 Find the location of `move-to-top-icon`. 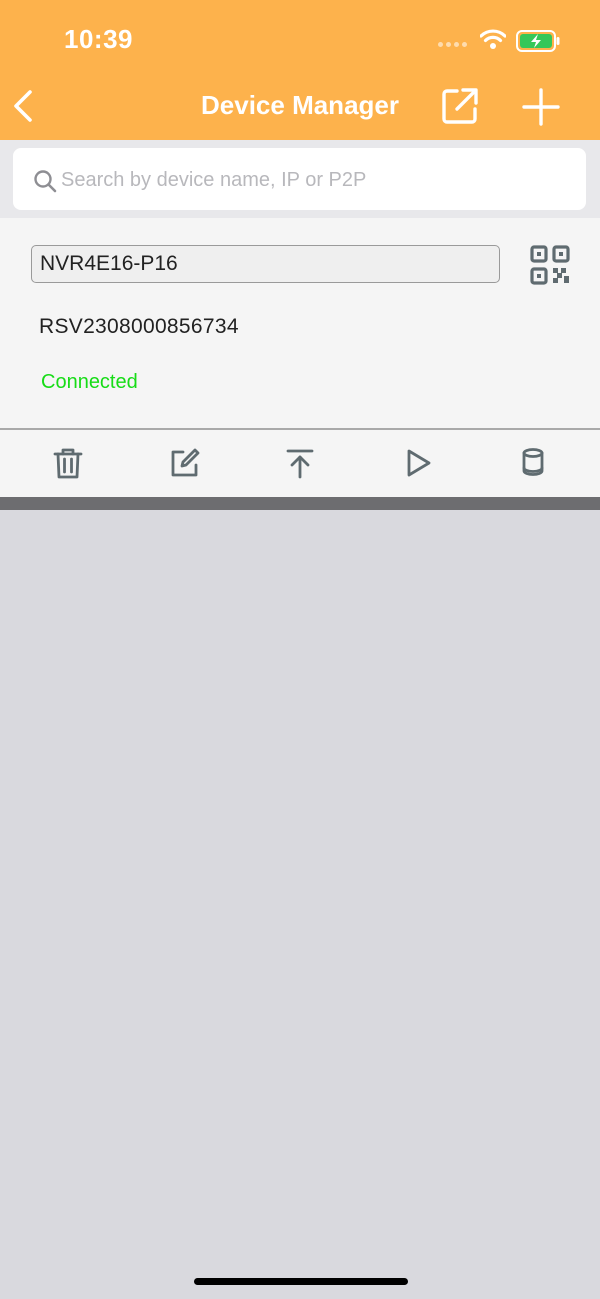

move-to-top-icon is located at coordinates (300, 464).